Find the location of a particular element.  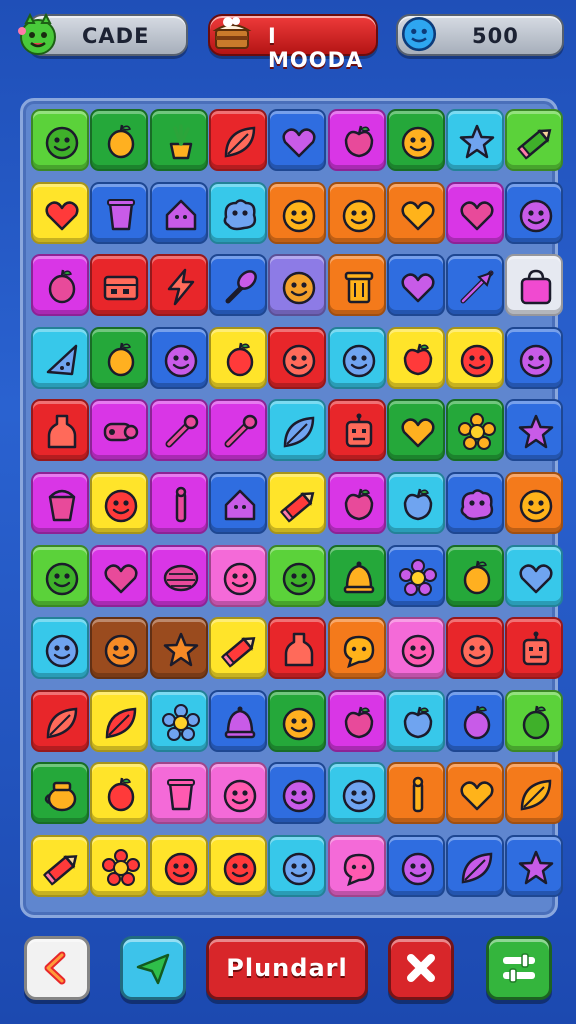

menu-button is located at coordinates (519, 968).